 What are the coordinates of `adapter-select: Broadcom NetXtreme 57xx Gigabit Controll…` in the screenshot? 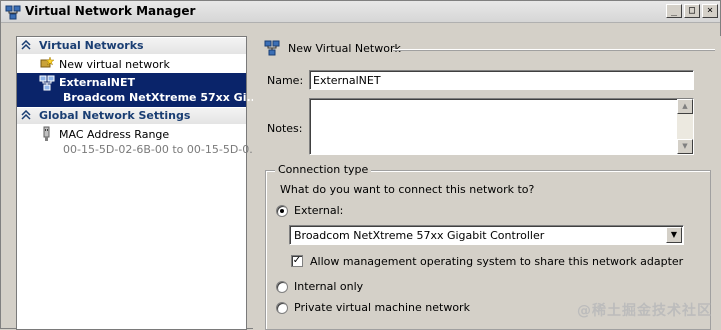 It's located at (486, 235).